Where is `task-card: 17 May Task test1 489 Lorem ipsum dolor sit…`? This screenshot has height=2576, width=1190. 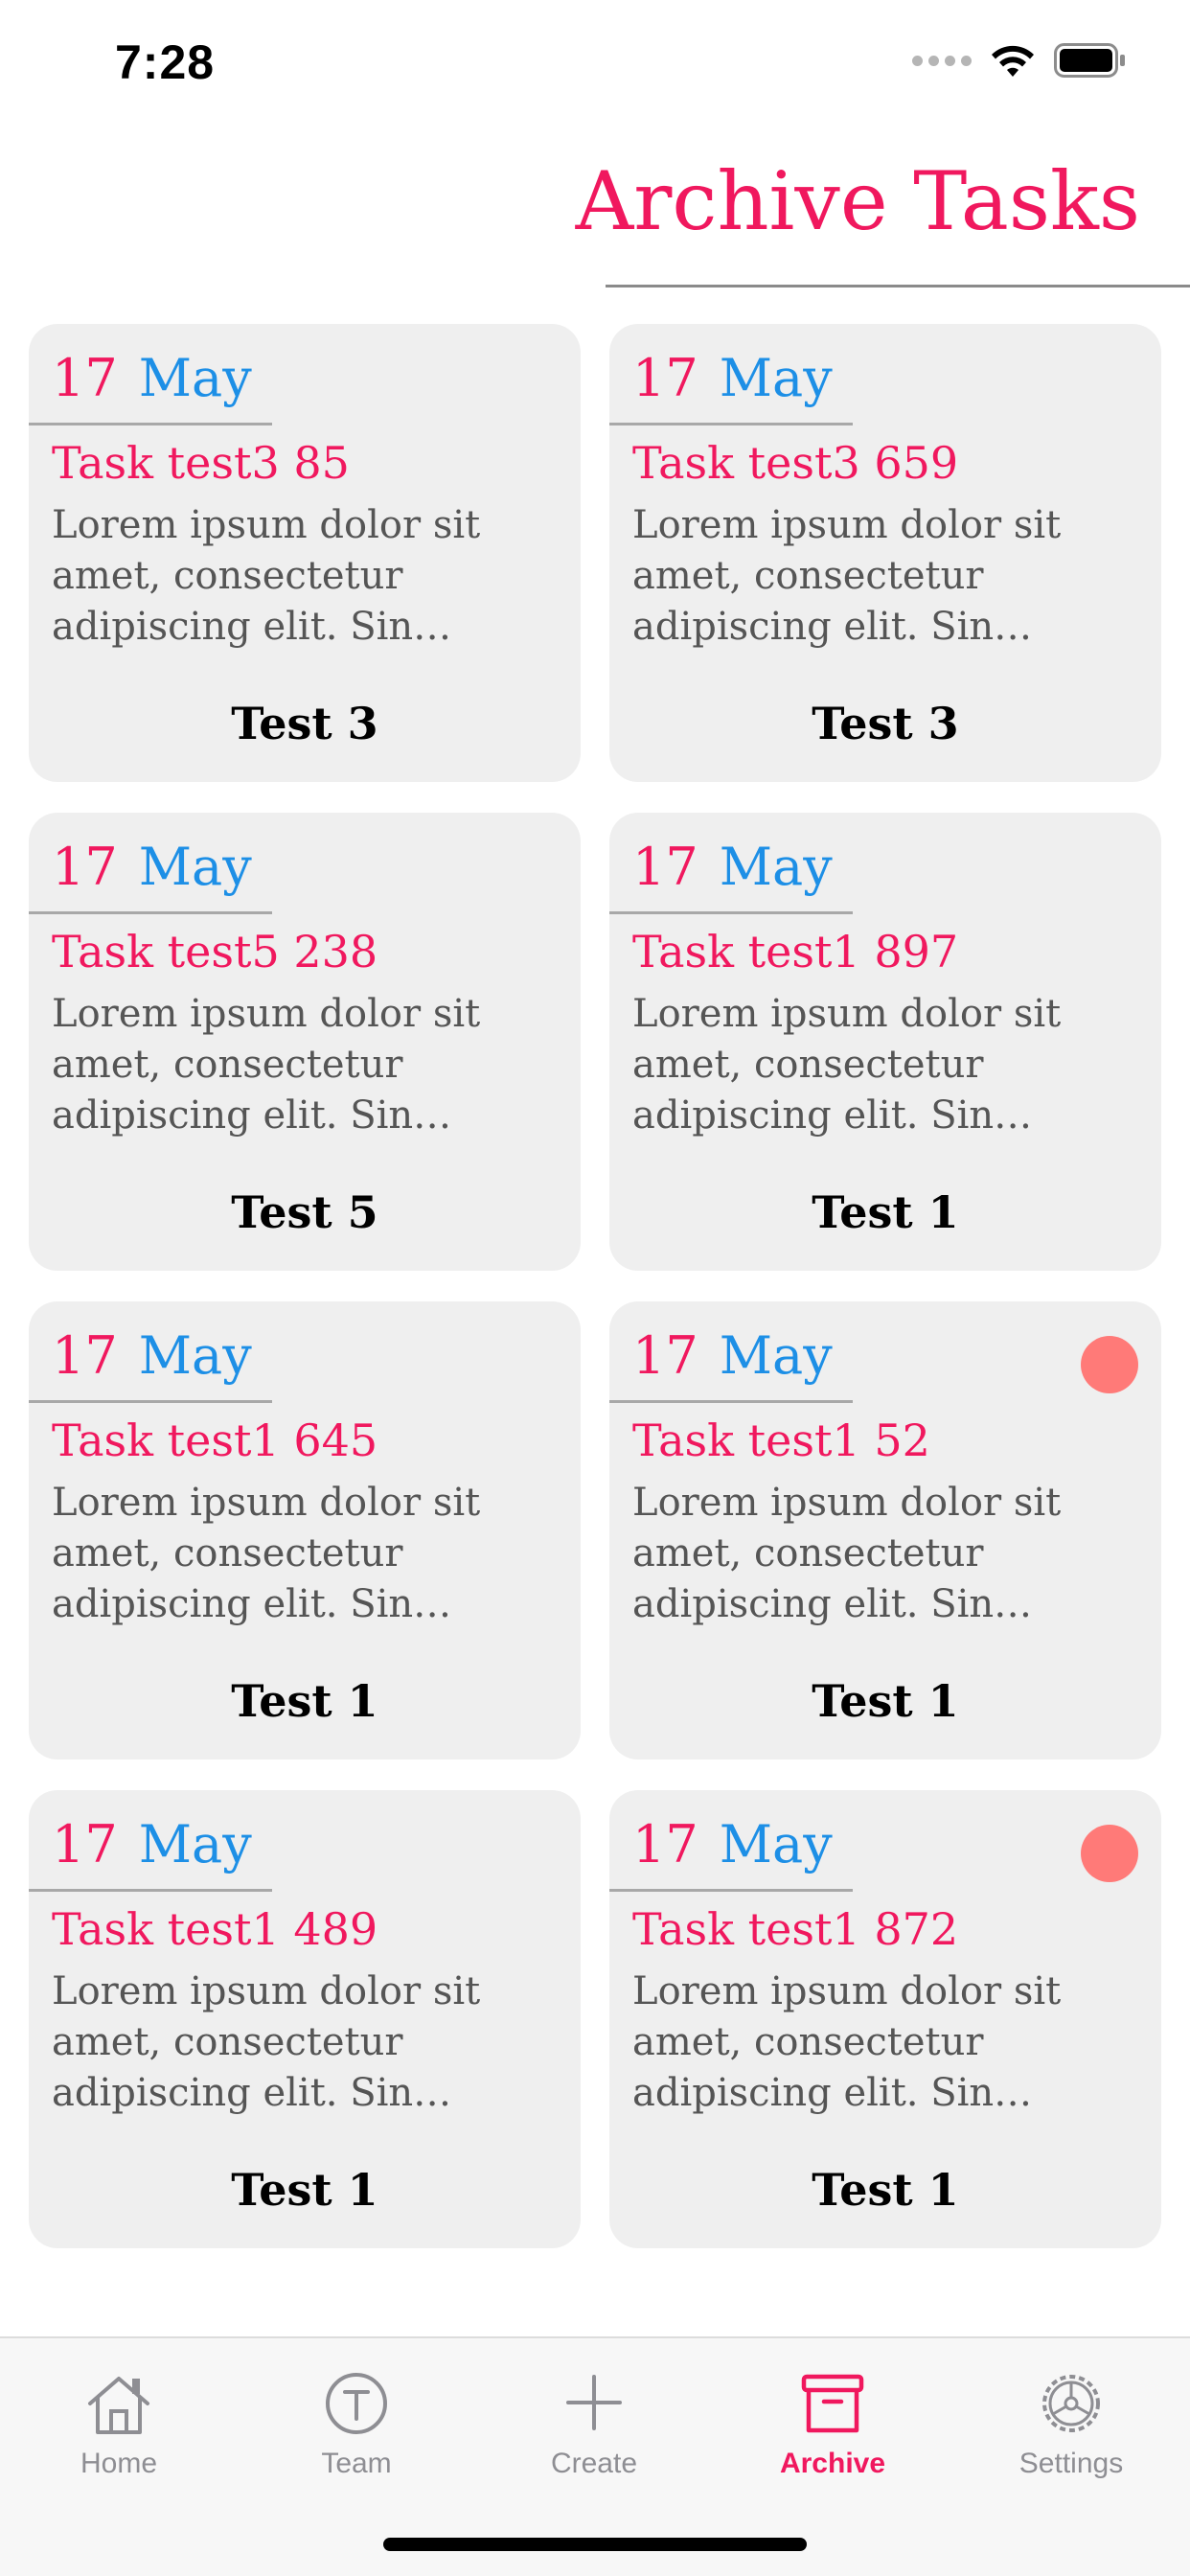
task-card: 17 May Task test1 489 Lorem ipsum dolor sit… is located at coordinates (305, 2019).